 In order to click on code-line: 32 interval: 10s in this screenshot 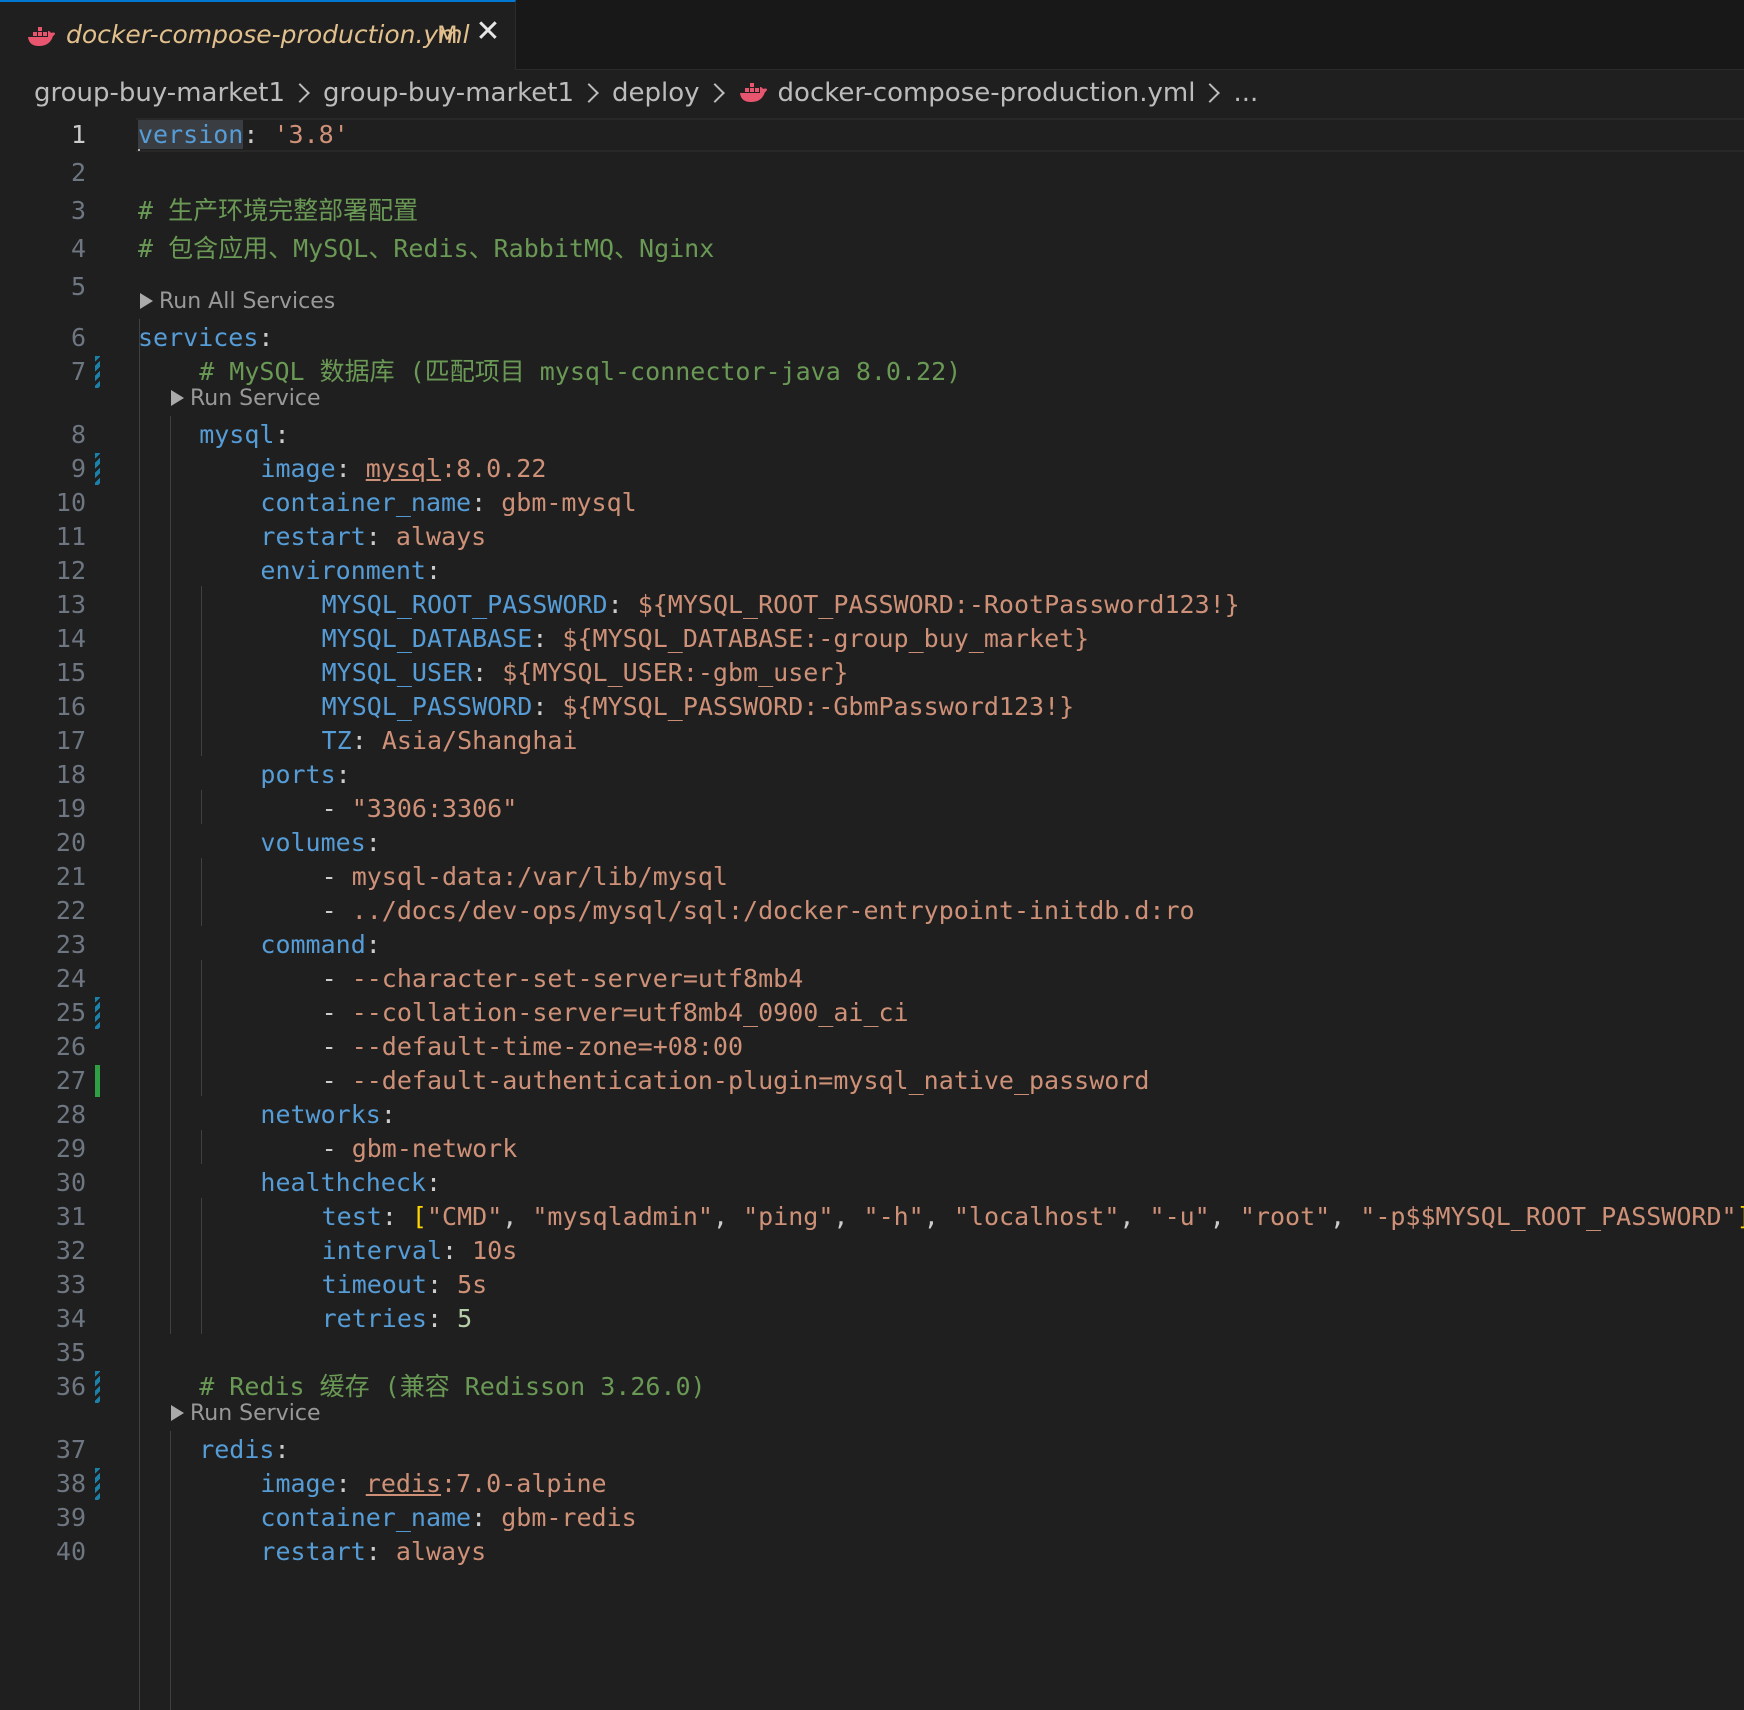, I will do `click(872, 1251)`.